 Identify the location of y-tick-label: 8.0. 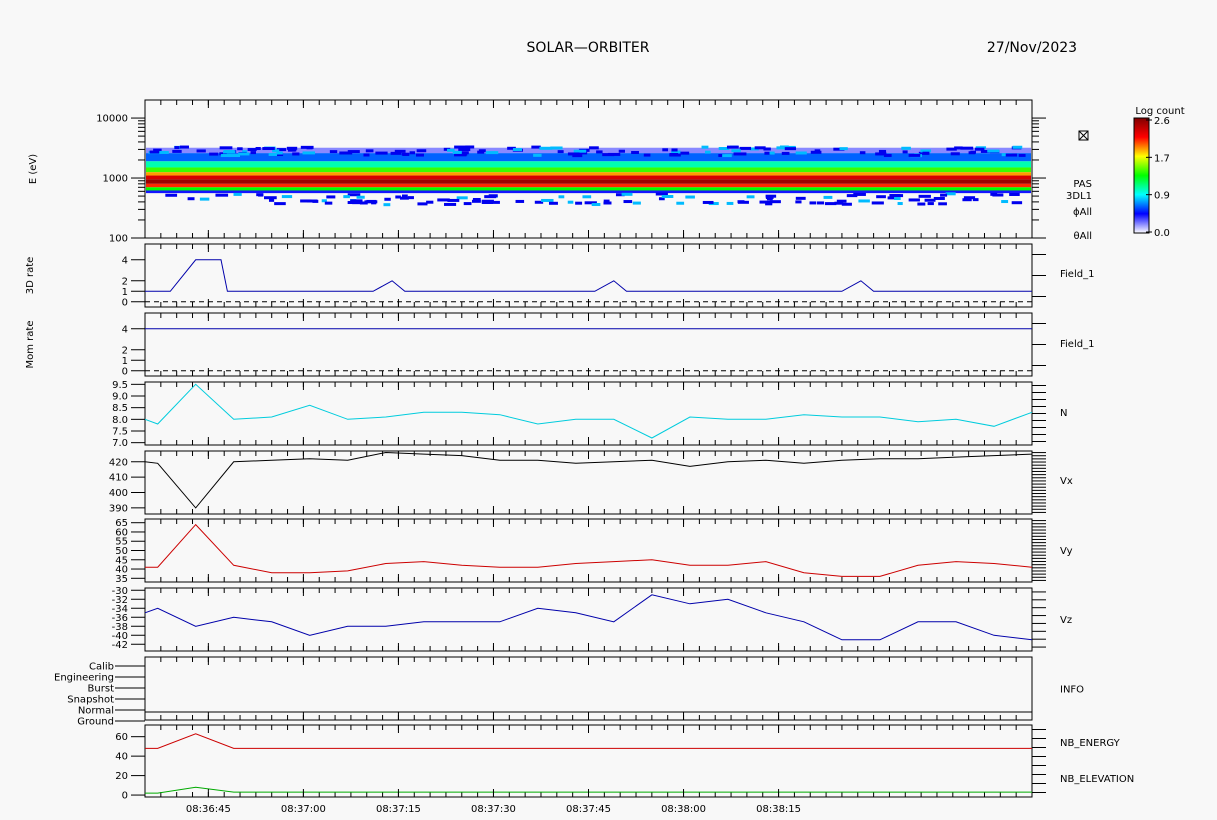
(120, 420).